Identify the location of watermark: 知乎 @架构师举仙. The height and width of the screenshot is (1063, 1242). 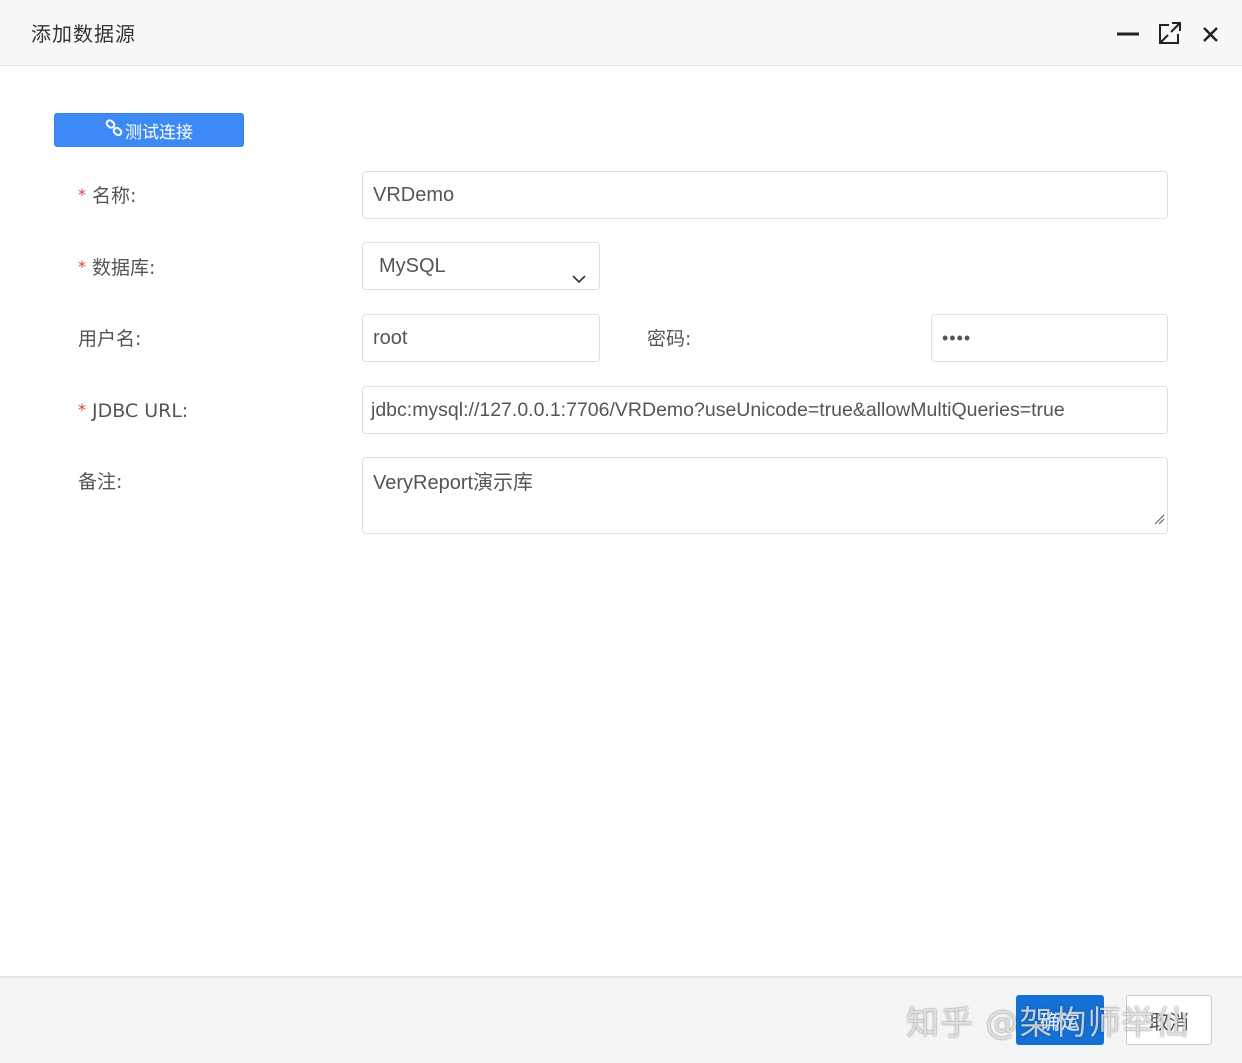
(1048, 1022).